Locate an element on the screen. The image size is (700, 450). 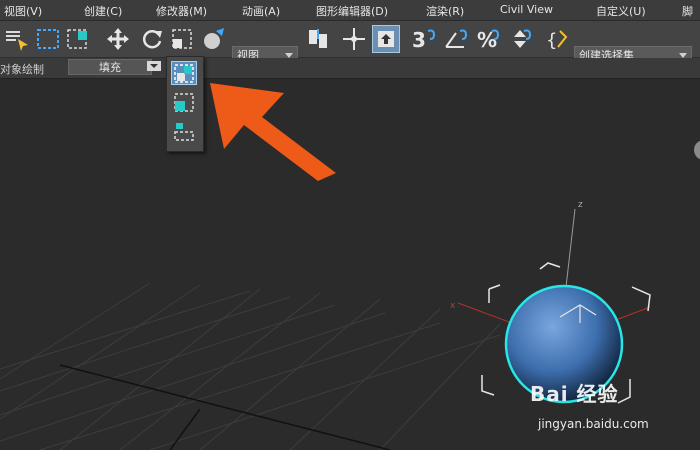
menu-scripting: 脚 is located at coordinates (687, 11).